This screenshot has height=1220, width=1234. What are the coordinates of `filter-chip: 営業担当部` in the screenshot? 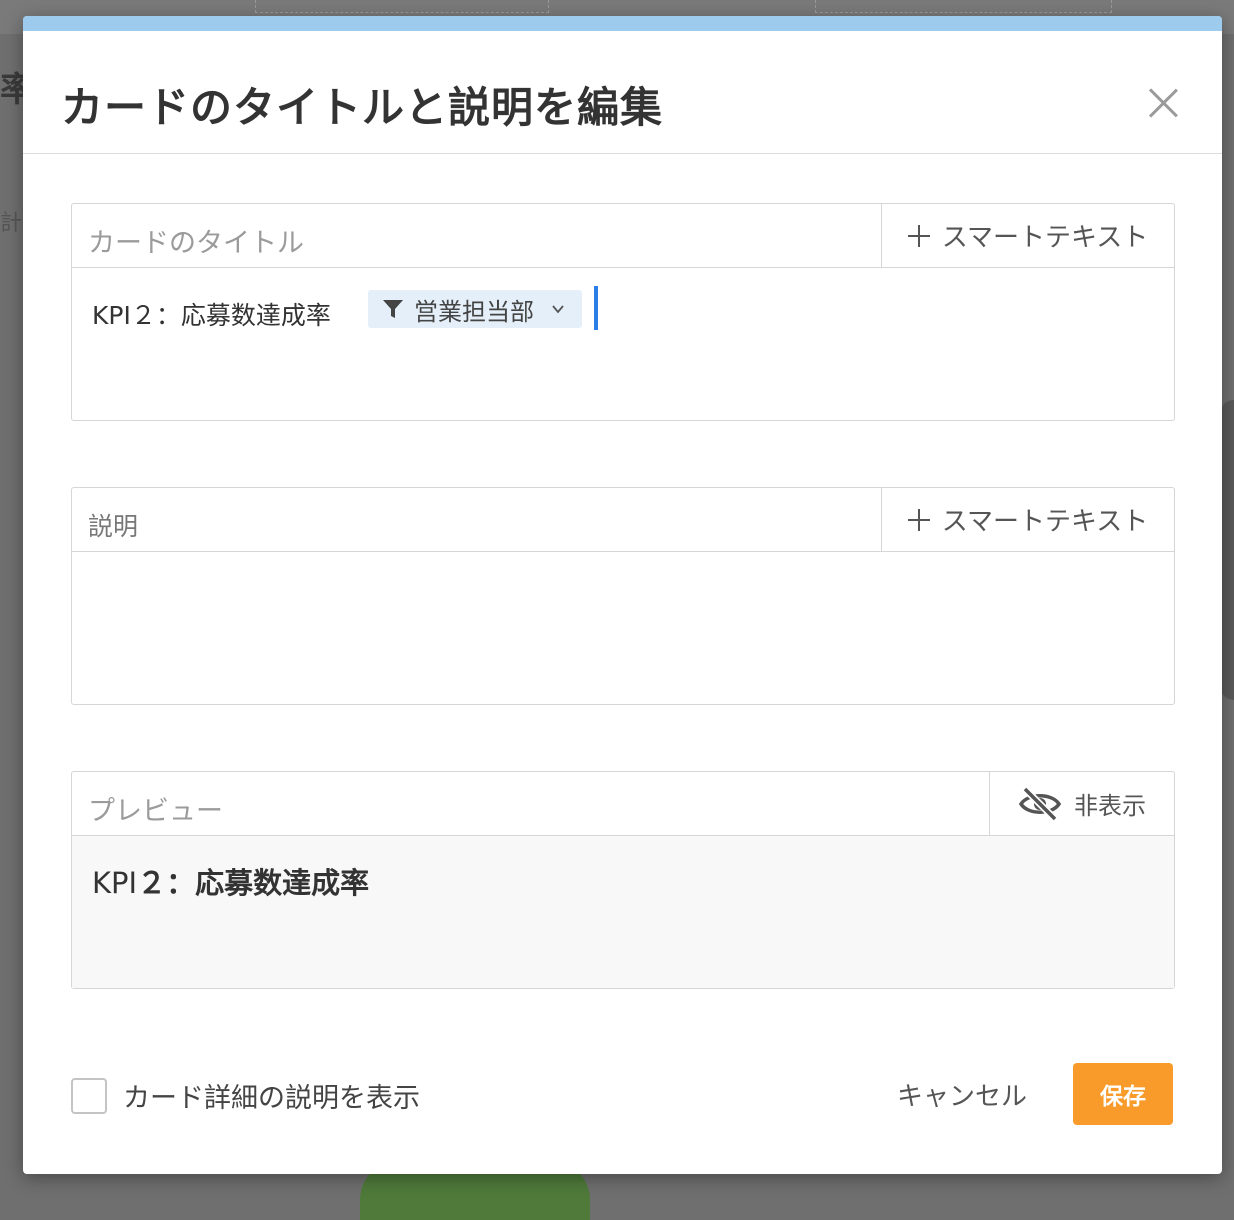 It's located at (475, 309).